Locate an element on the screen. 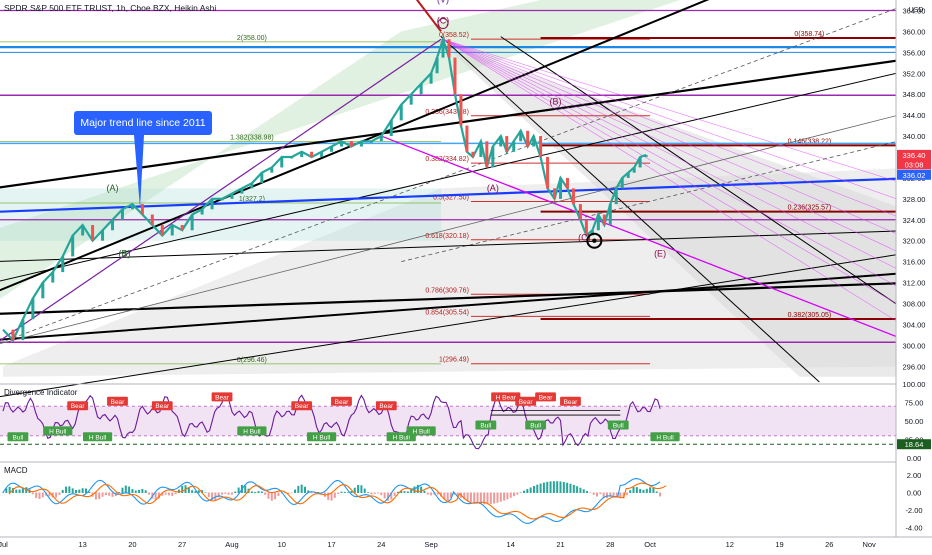 This screenshot has width=932, height=555. time-tick-label: Sep is located at coordinates (430, 544).